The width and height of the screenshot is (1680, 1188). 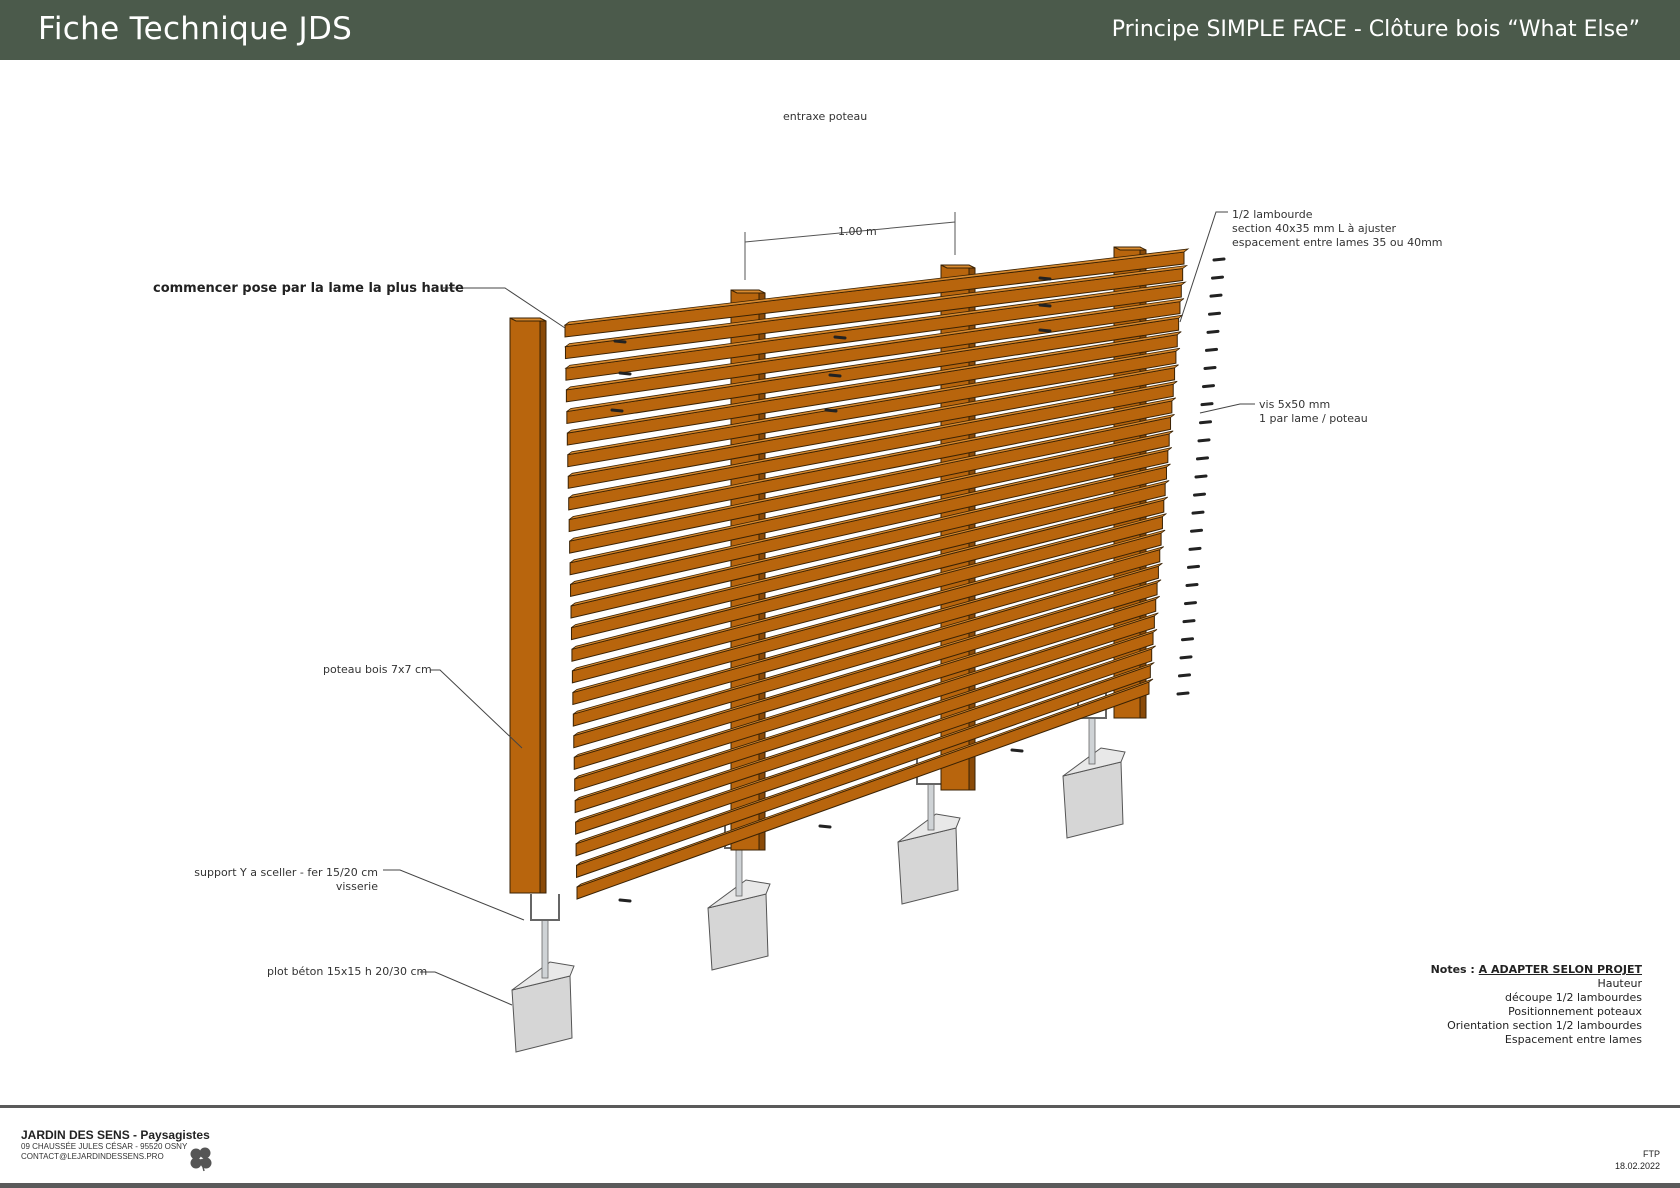 I want to click on notes-item: Positionnement poteaux, so click(x=1575, y=1011).